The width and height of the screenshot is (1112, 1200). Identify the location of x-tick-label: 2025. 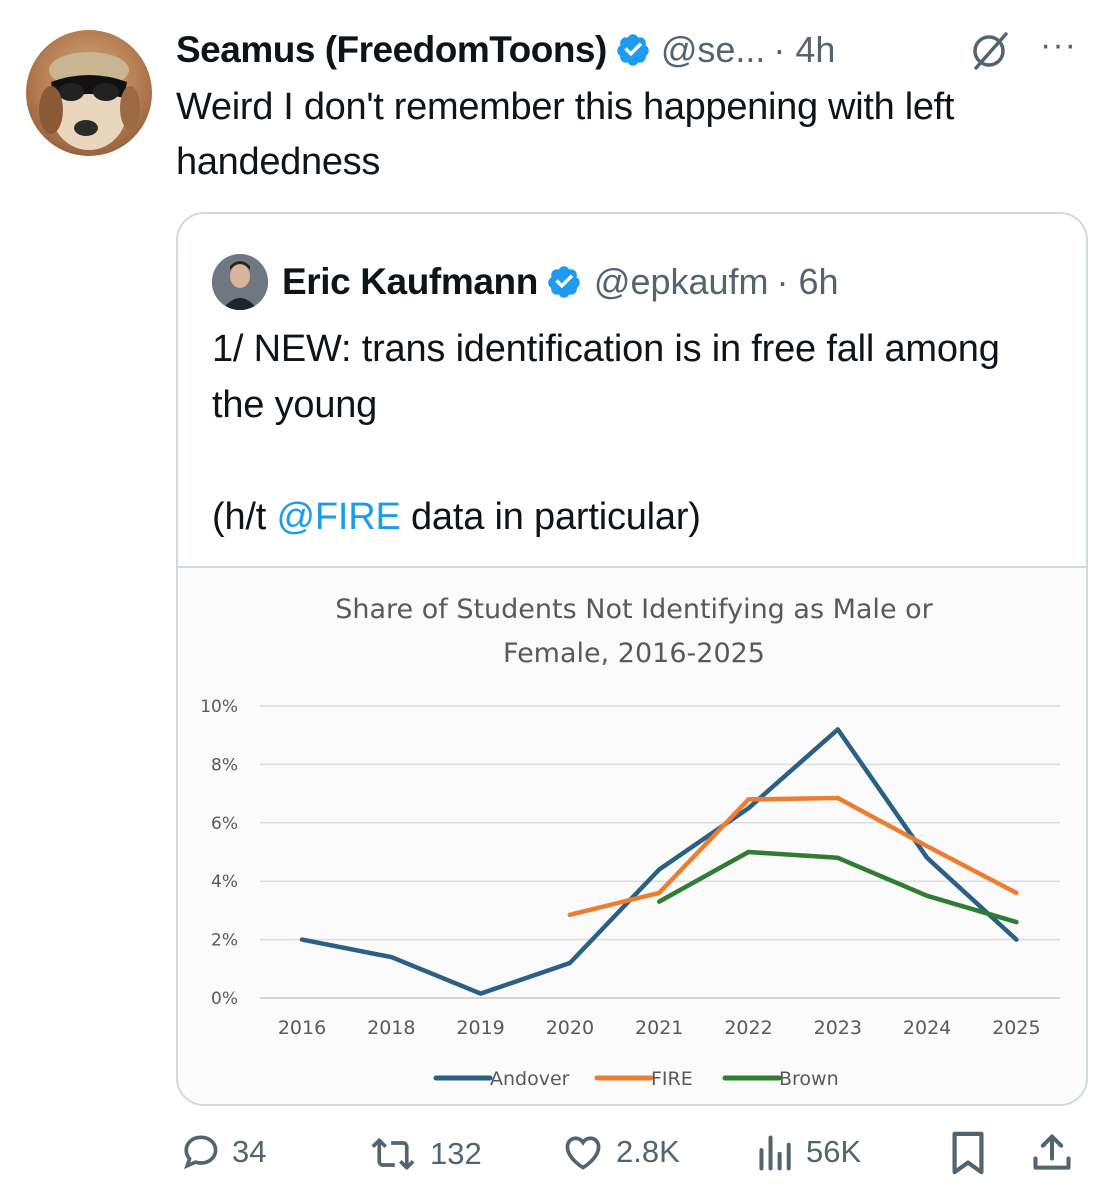
(1016, 1028).